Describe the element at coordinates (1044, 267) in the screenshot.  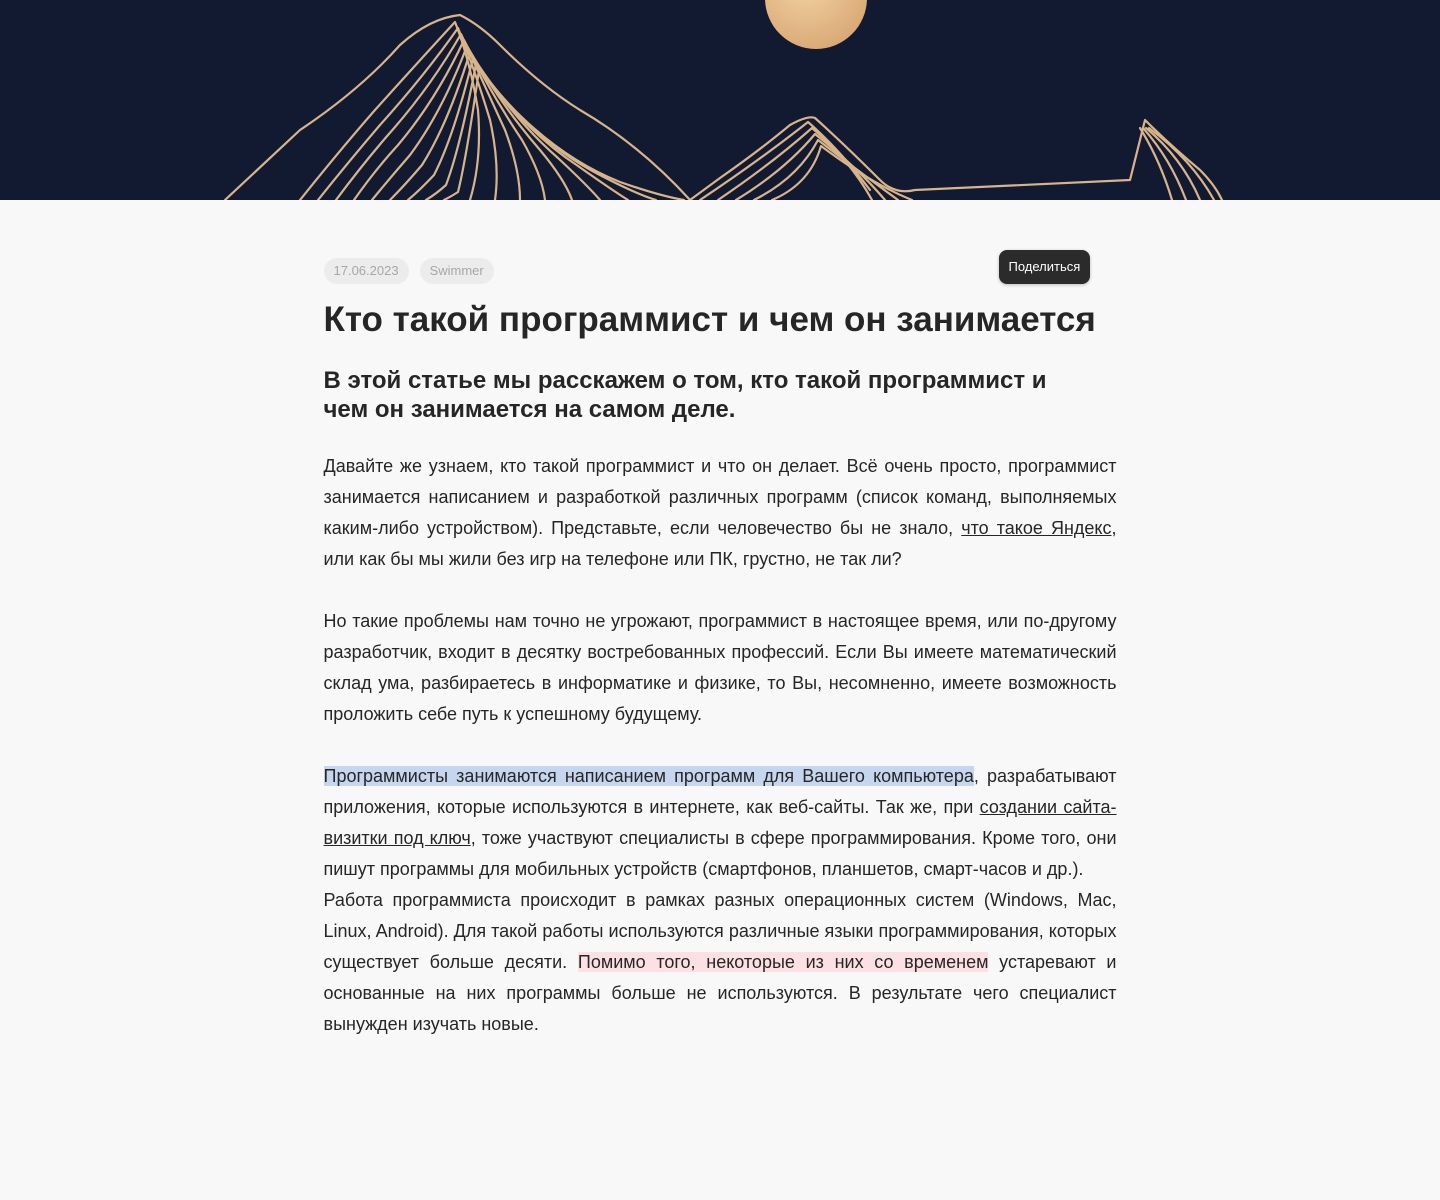
I see `share-button: Поделиться` at that location.